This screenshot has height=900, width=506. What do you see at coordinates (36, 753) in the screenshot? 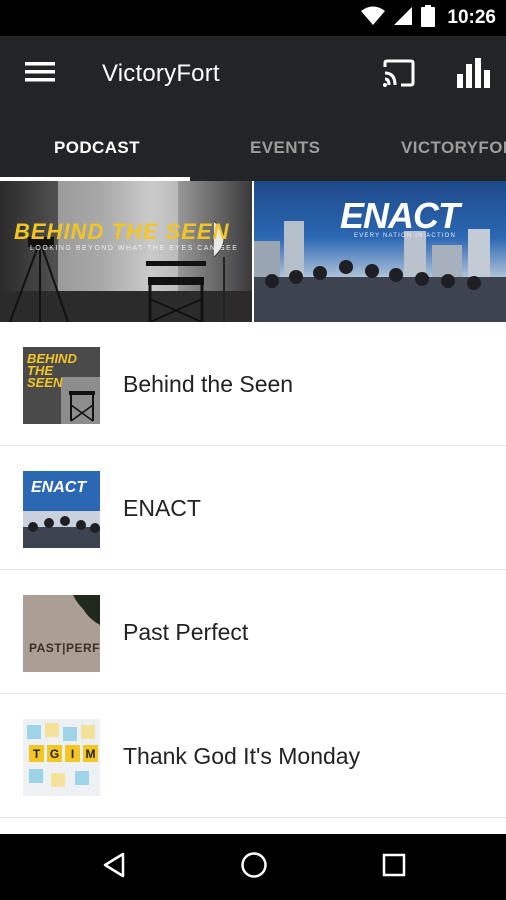
I see `thumb-letter: T` at bounding box center [36, 753].